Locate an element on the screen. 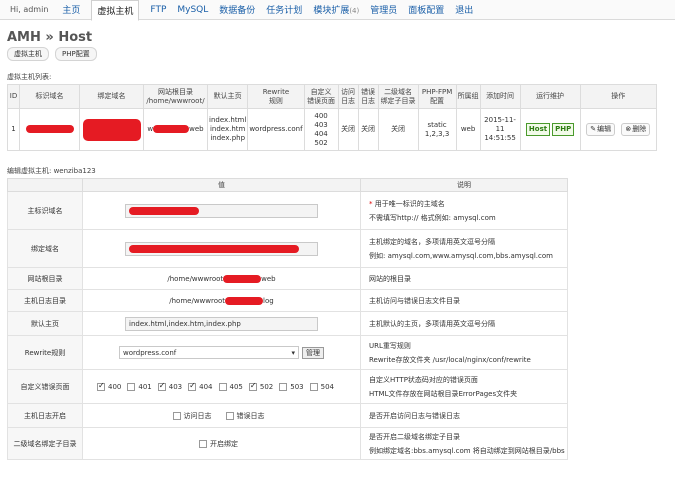  error-503-checkbox is located at coordinates (283, 386).